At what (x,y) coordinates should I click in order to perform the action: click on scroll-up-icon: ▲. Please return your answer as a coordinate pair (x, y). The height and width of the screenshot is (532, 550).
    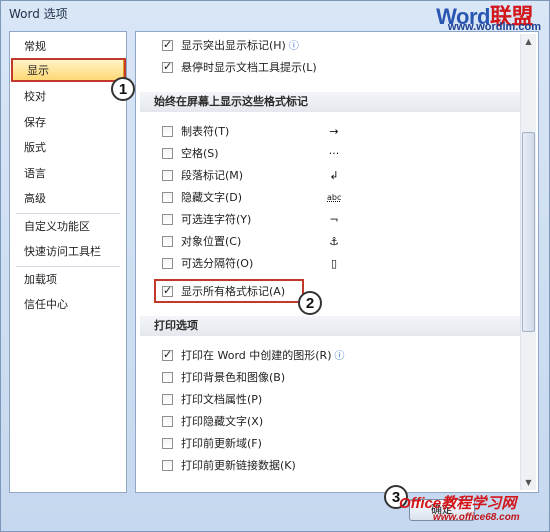
    Looking at the image, I should click on (528, 41).